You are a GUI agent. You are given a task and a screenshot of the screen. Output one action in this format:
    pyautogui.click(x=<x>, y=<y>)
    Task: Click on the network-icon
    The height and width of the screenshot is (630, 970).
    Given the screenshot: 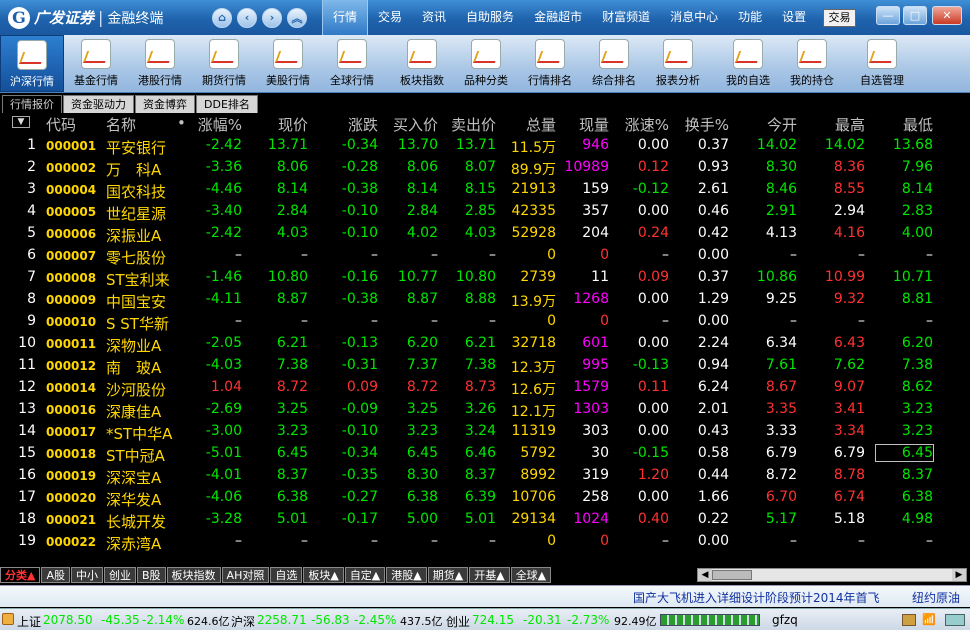 What is the action you would take?
    pyautogui.click(x=955, y=620)
    